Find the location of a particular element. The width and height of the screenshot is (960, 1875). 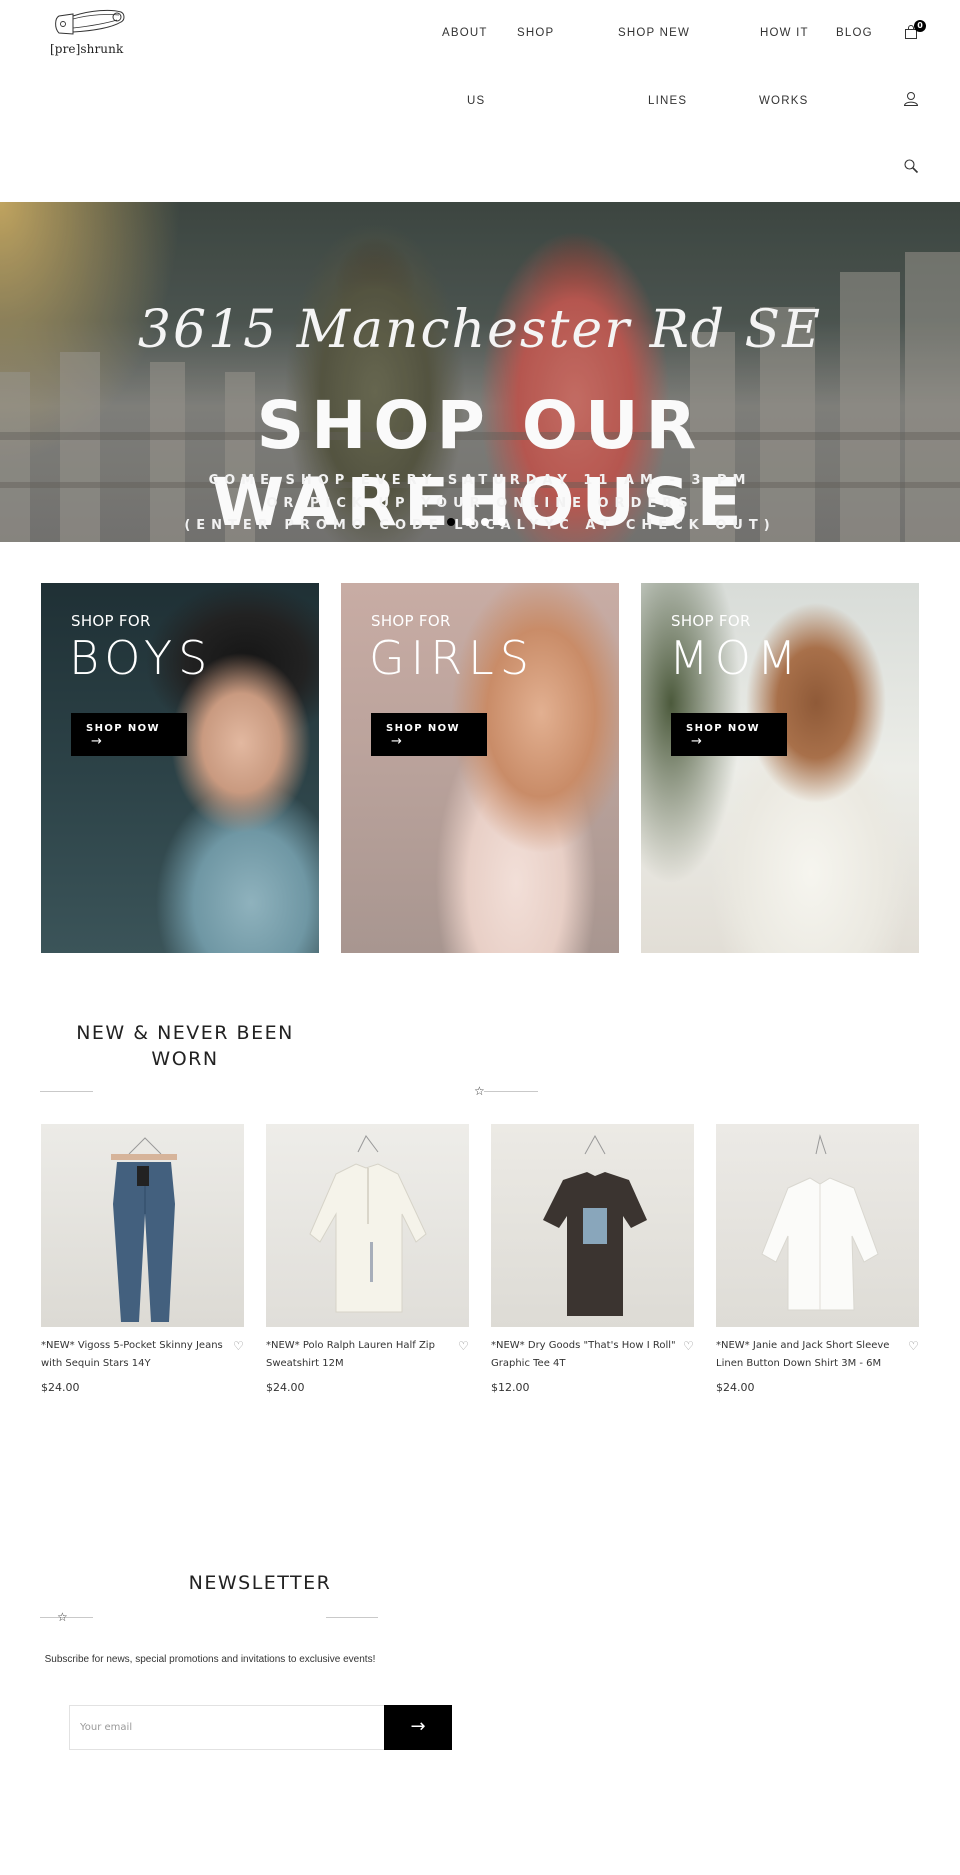

shirt-image is located at coordinates (820, 1222).